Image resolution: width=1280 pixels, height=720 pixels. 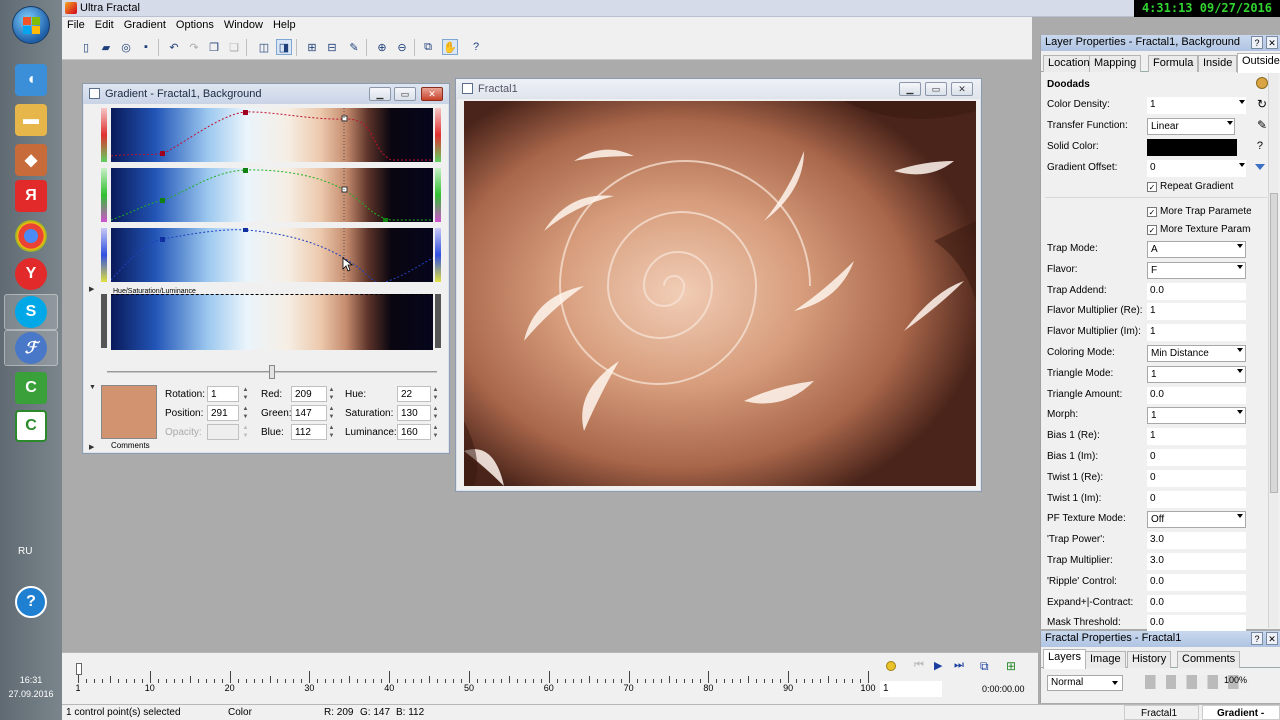 I want to click on previous-frame-icon: ⏮, so click(x=919, y=665).